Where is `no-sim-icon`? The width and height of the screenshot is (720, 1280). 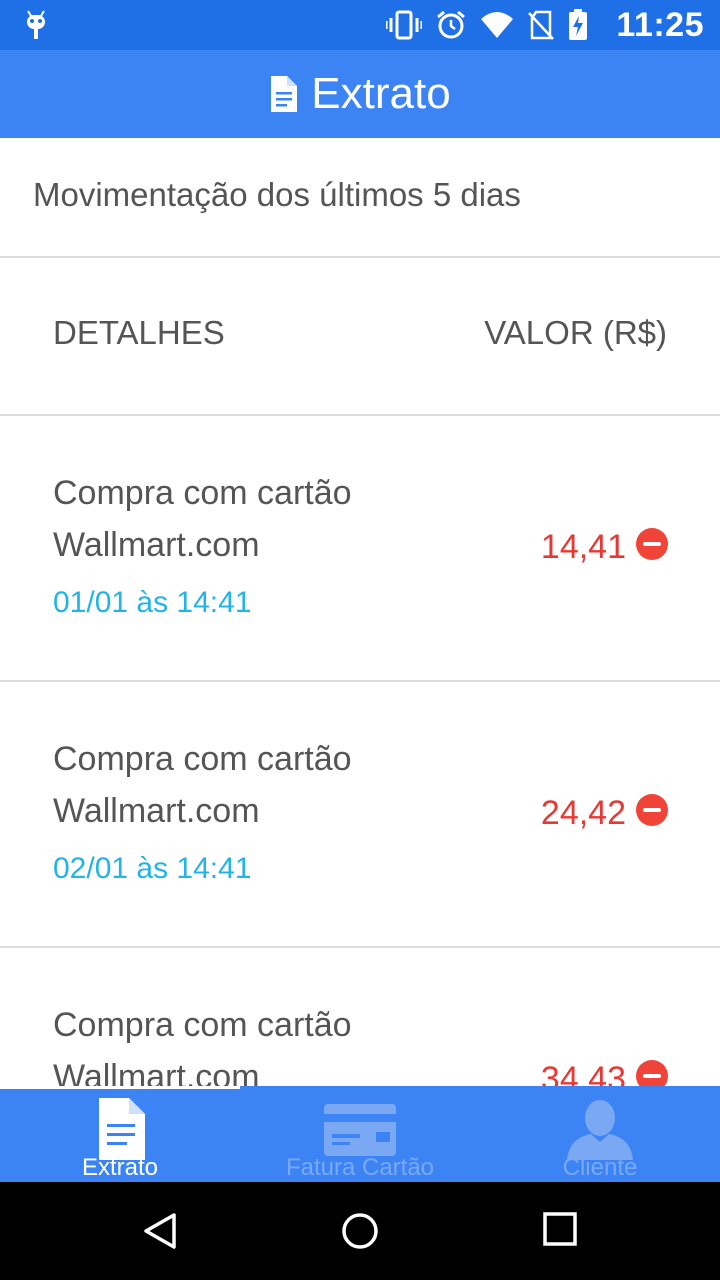
no-sim-icon is located at coordinates (541, 25).